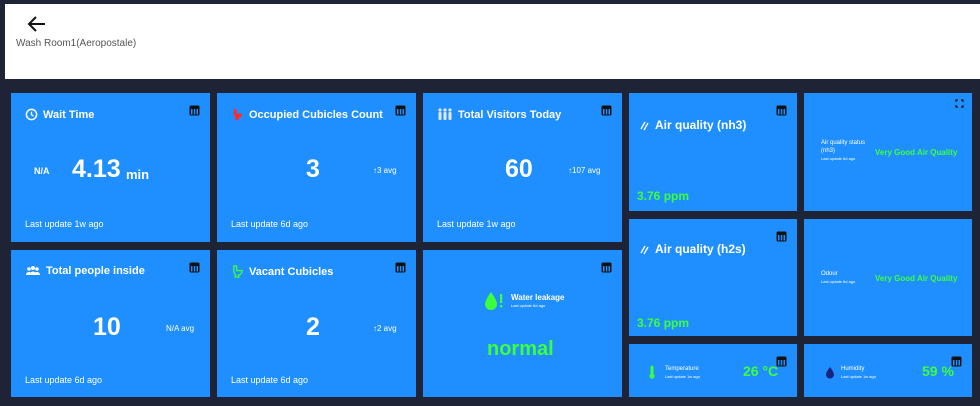  What do you see at coordinates (838, 158) in the screenshot?
I see `nh3-status-sub: Last update 6d ago` at bounding box center [838, 158].